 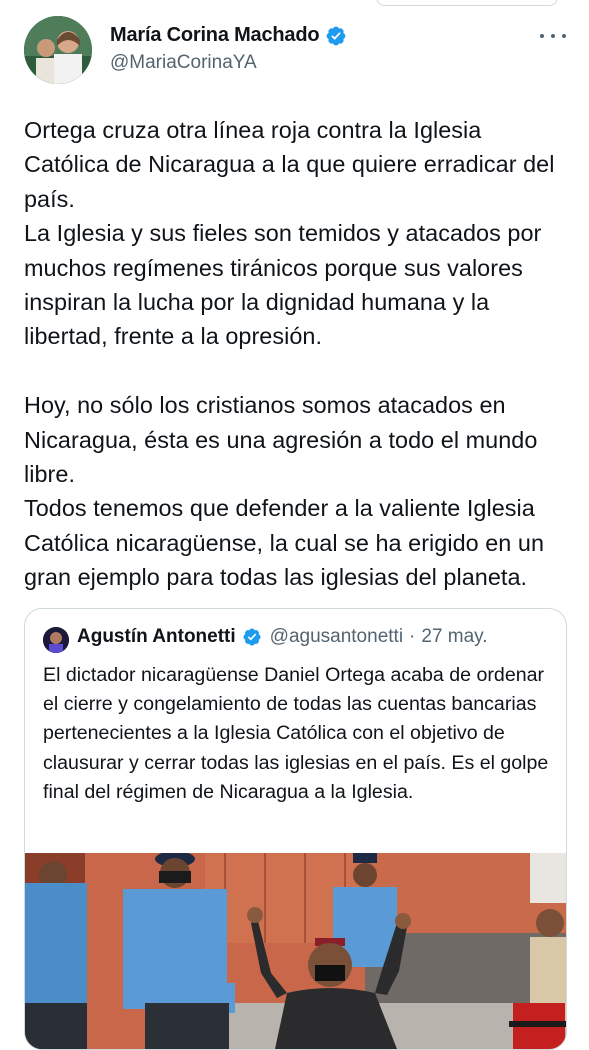 I want to click on top-partial-button, so click(x=467, y=3).